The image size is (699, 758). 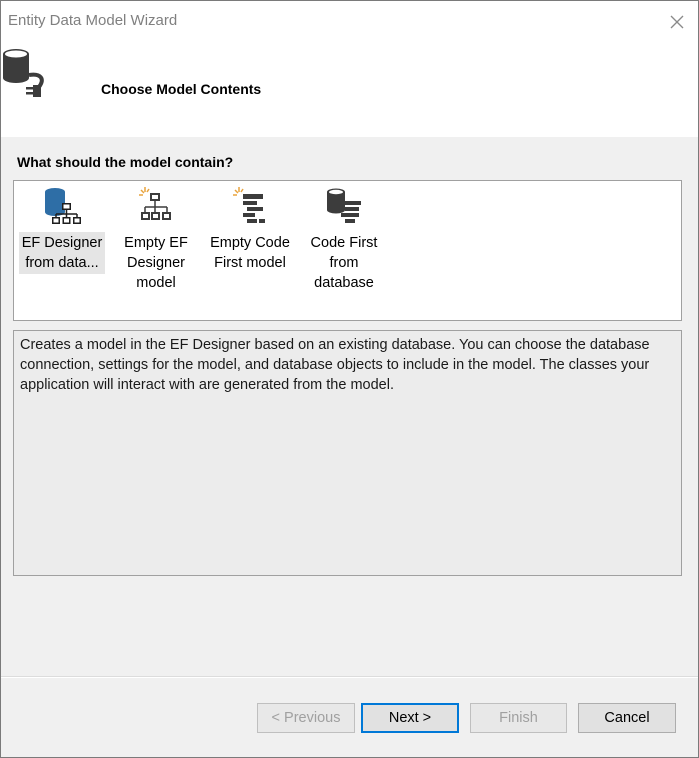 I want to click on choice-code-first-from-database: Code First from database, so click(x=344, y=239).